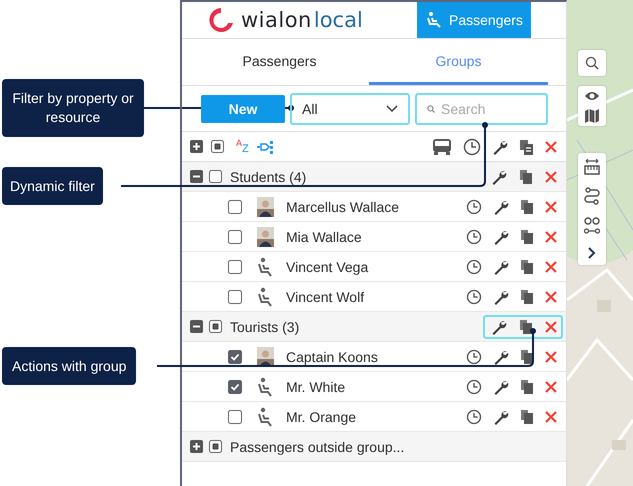  What do you see at coordinates (279, 62) in the screenshot?
I see `tab: Passengers` at bounding box center [279, 62].